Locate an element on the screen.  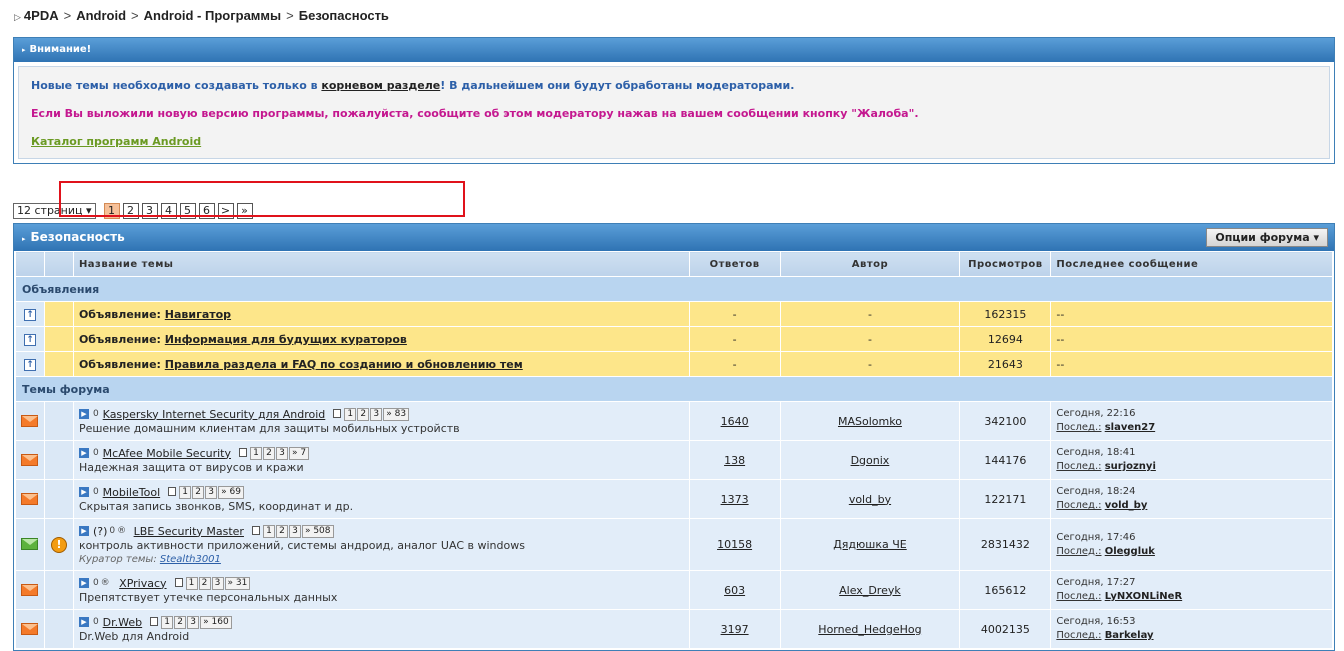
breadcrumb-current: Безопасность is located at coordinates (343, 15).